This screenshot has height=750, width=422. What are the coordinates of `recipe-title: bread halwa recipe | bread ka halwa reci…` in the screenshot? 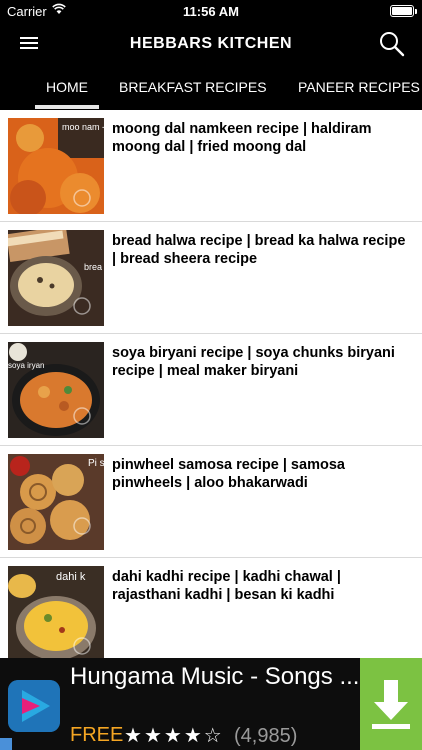 It's located at (259, 250).